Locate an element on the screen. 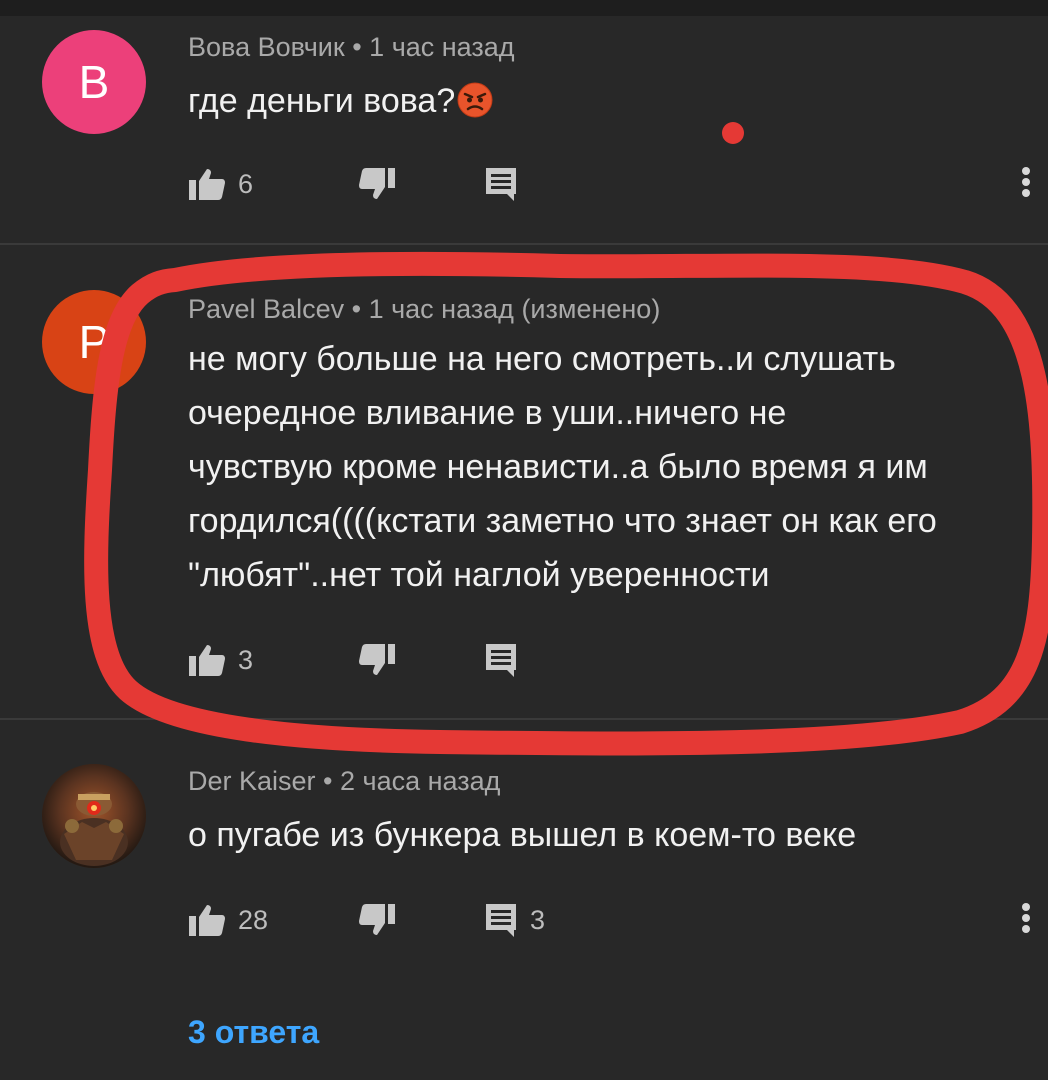 The height and width of the screenshot is (1080, 1048). angry-face-icon is located at coordinates (475, 107).